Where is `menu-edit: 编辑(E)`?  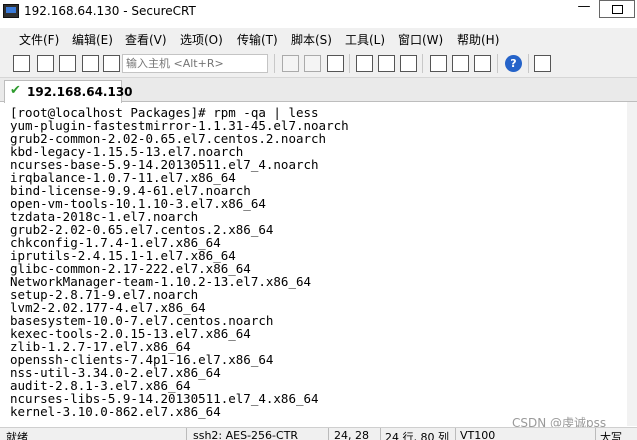 menu-edit: 编辑(E) is located at coordinates (92, 39).